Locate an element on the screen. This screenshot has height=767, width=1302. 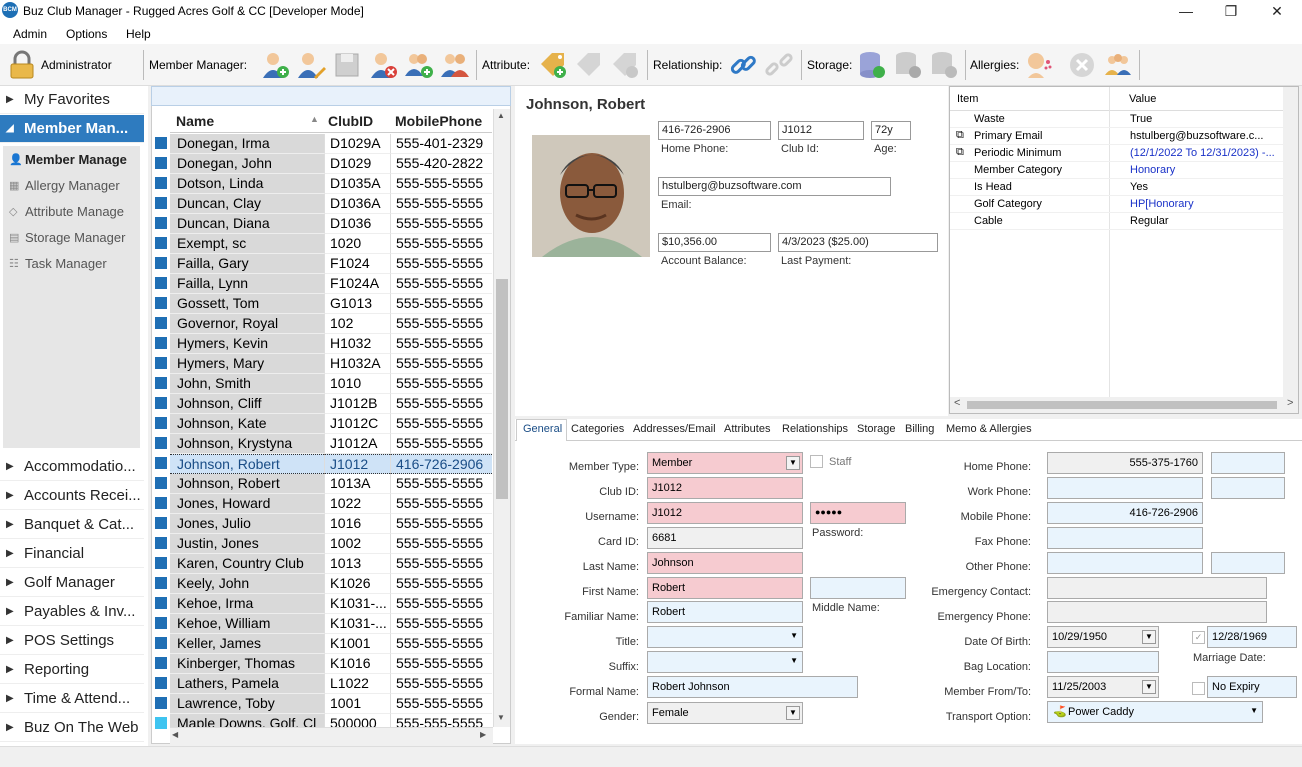
tab-addresses-email: Addresses/Email is located at coordinates (674, 429).